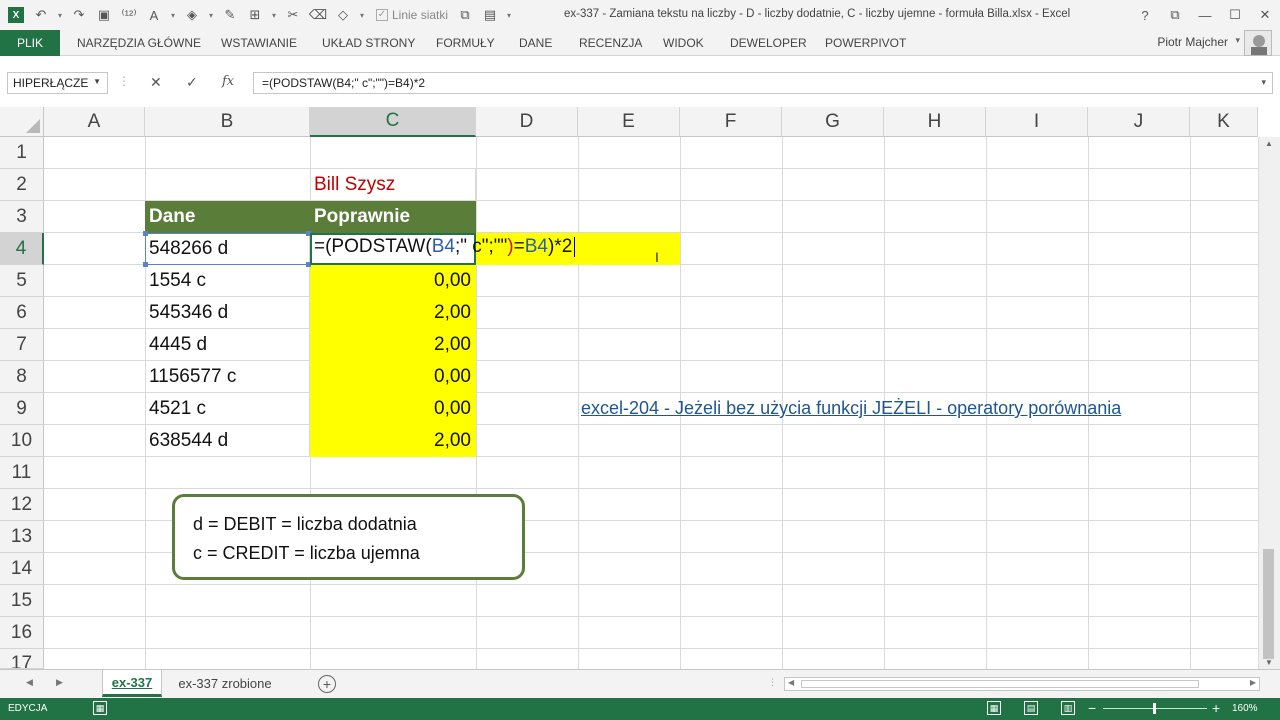 This screenshot has width=1280, height=720. Describe the element at coordinates (22, 409) in the screenshot. I see `row-header-9: 9` at that location.